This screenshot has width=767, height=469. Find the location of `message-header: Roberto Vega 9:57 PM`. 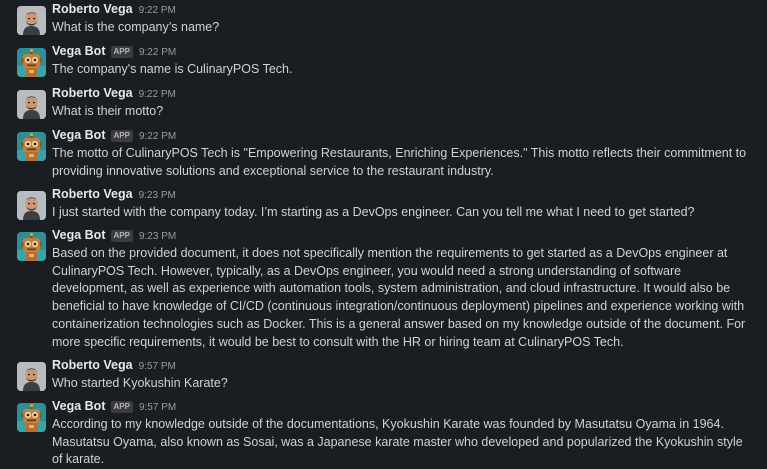

message-header: Roberto Vega 9:57 PM is located at coordinates (114, 365).